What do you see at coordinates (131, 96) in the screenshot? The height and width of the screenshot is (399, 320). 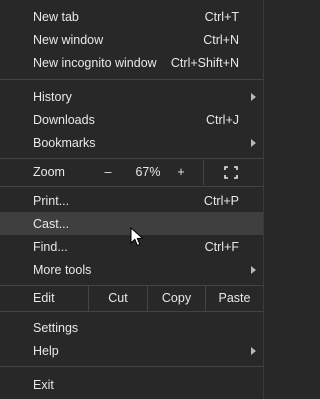 I see `menu-item-history: History` at bounding box center [131, 96].